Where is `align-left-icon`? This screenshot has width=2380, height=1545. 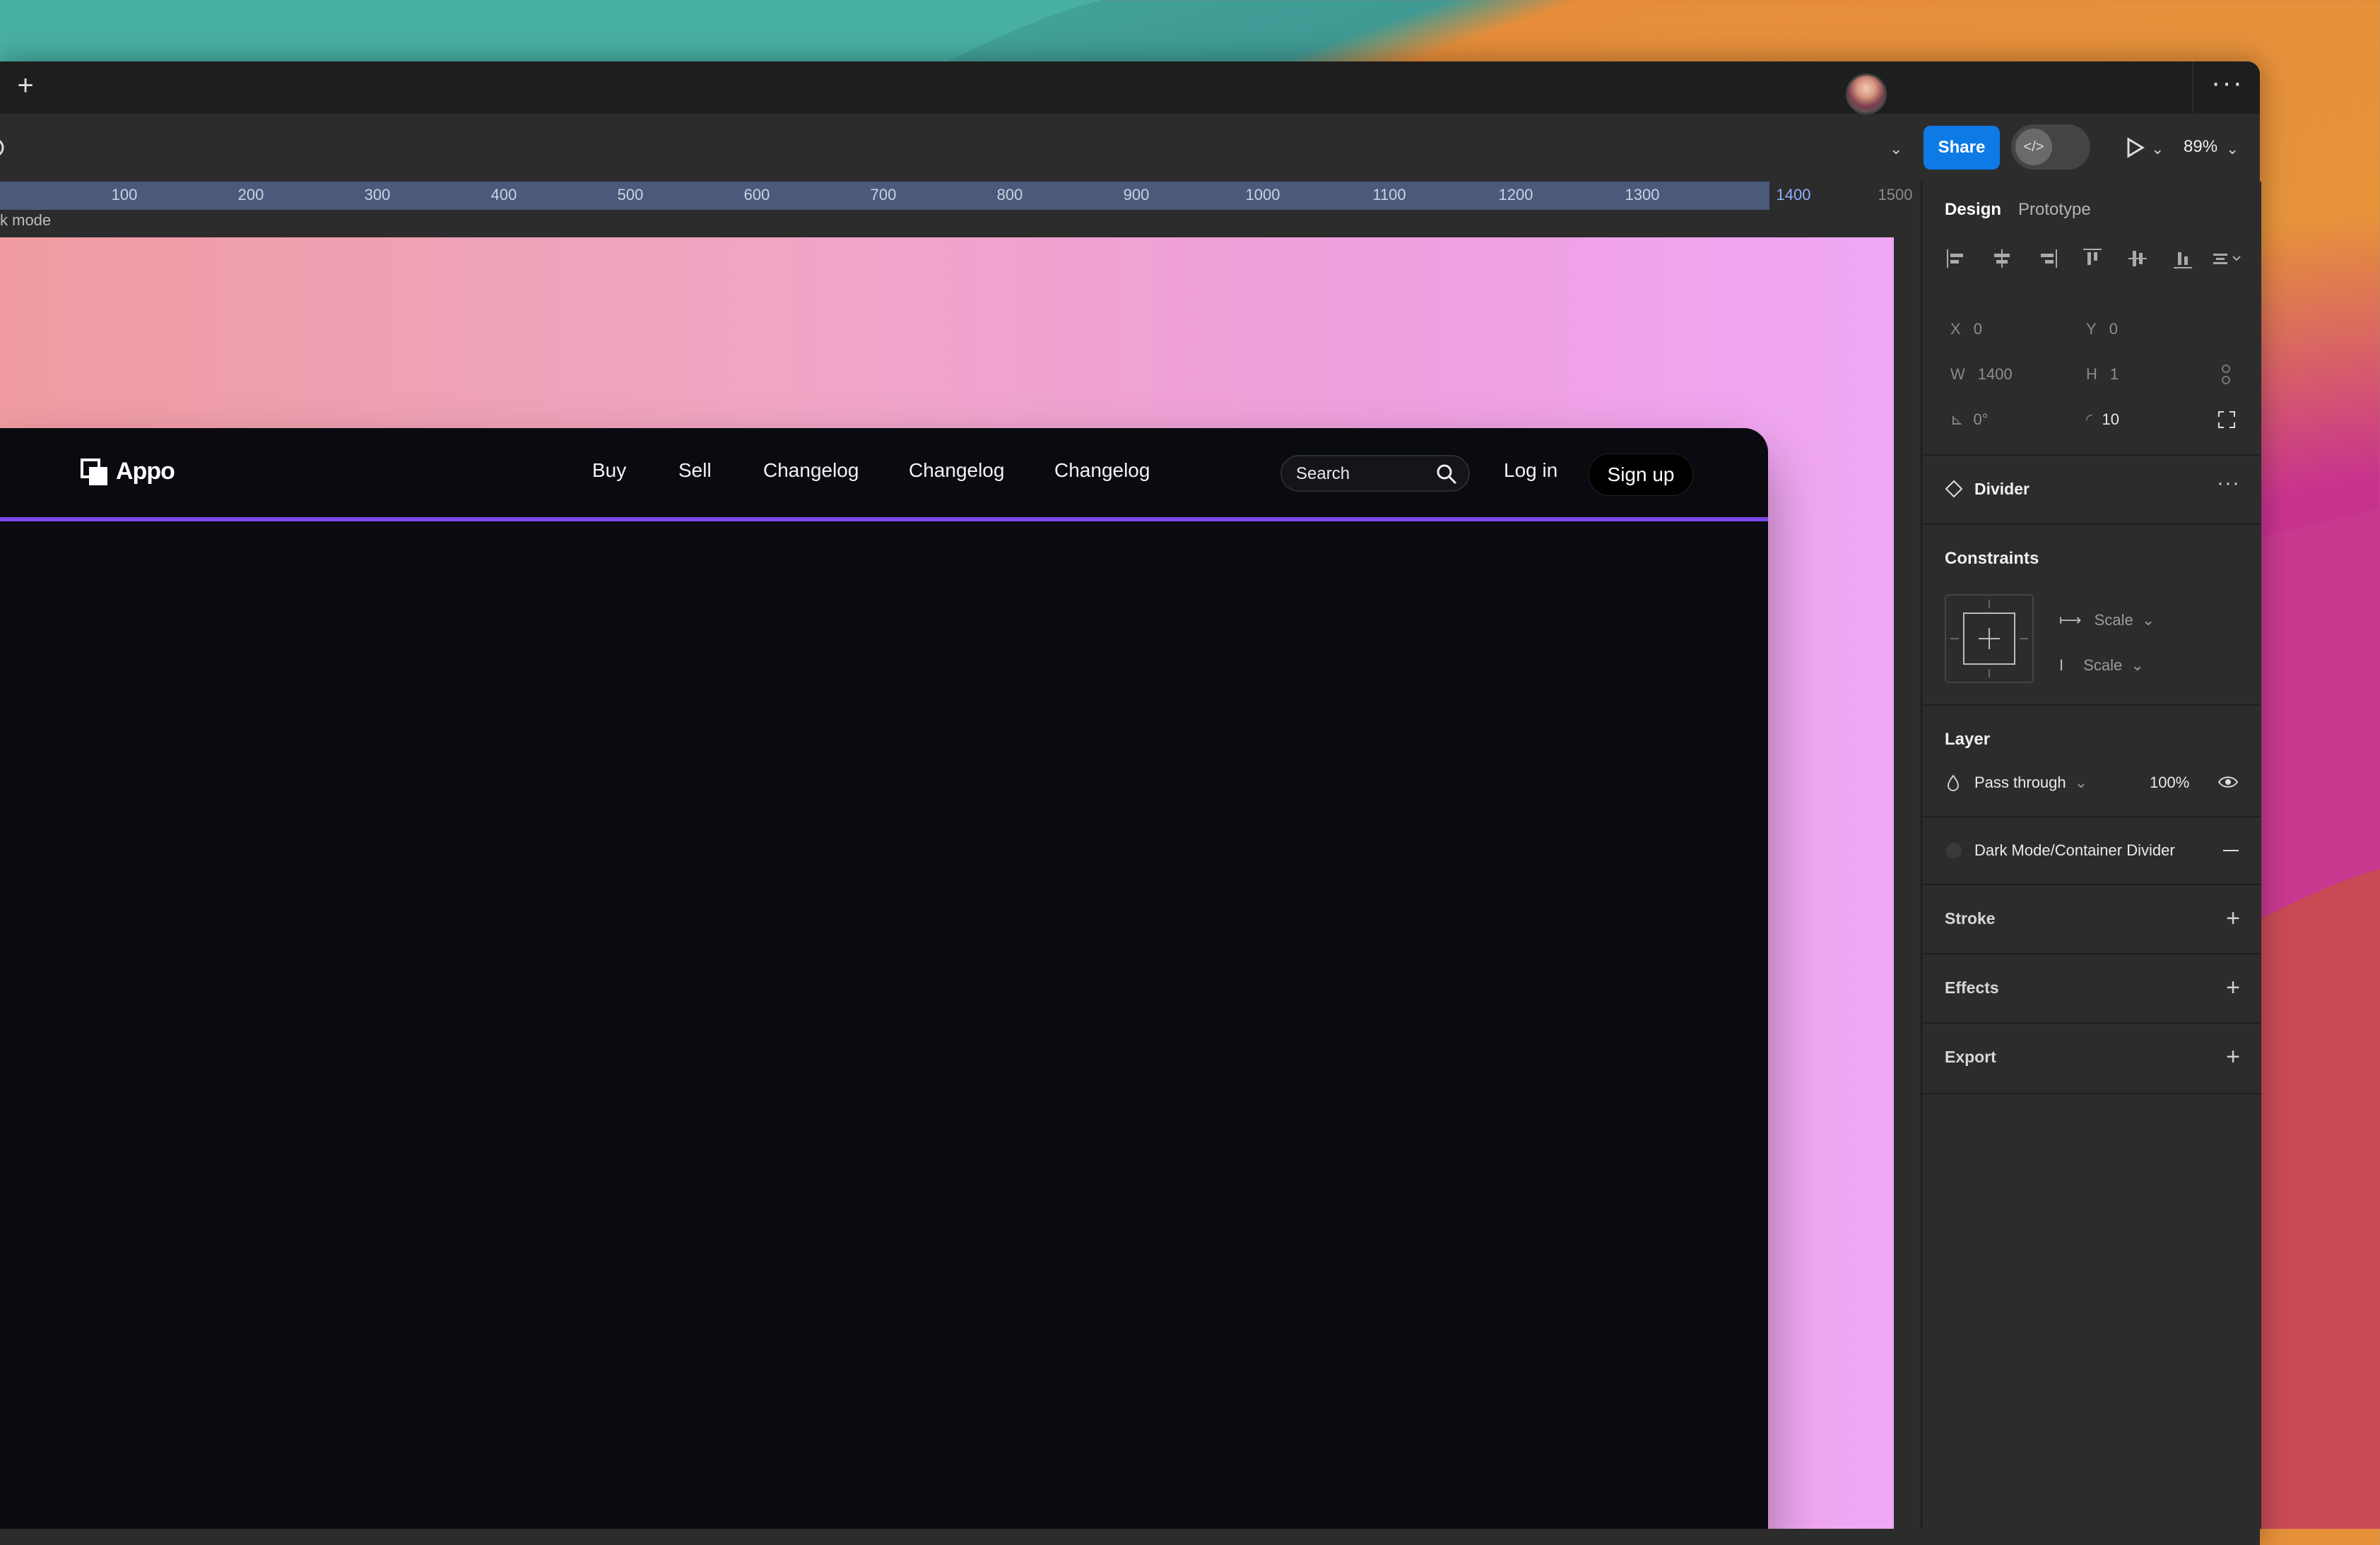
align-left-icon is located at coordinates (1957, 259).